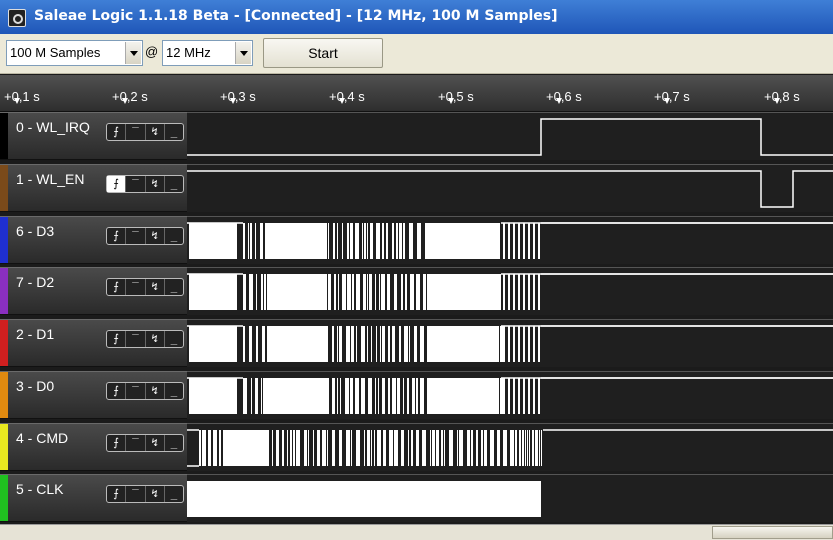  What do you see at coordinates (416, 54) in the screenshot?
I see `toolbar: 100 M Samples @ 12 MHz Start` at bounding box center [416, 54].